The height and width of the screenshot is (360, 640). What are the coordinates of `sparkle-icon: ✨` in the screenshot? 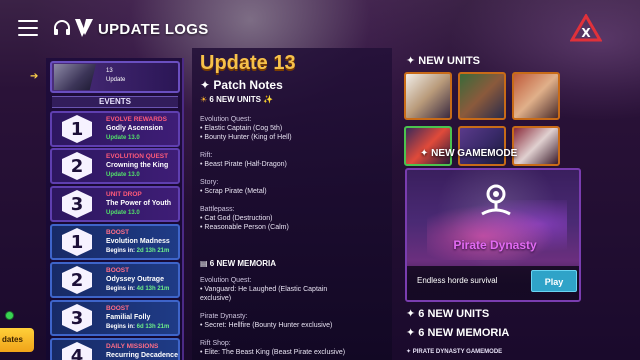 It's located at (267, 99).